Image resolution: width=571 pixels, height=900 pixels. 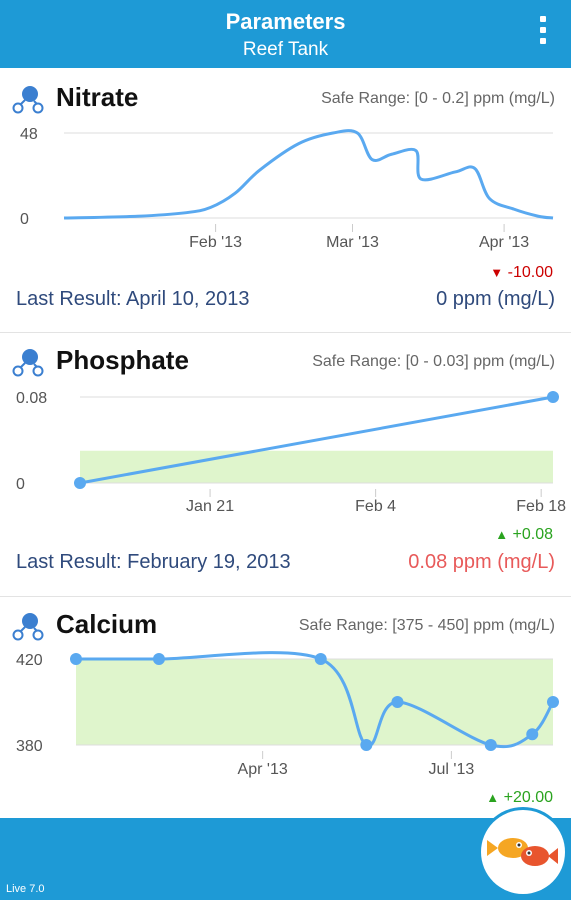 I want to click on y-tick-label: 0.08, so click(x=31, y=398).